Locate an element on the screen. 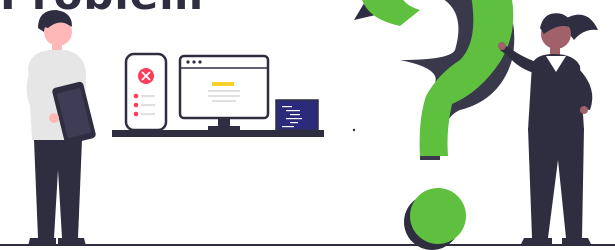 The width and height of the screenshot is (615, 250). laptop-terminal is located at coordinates (297, 115).